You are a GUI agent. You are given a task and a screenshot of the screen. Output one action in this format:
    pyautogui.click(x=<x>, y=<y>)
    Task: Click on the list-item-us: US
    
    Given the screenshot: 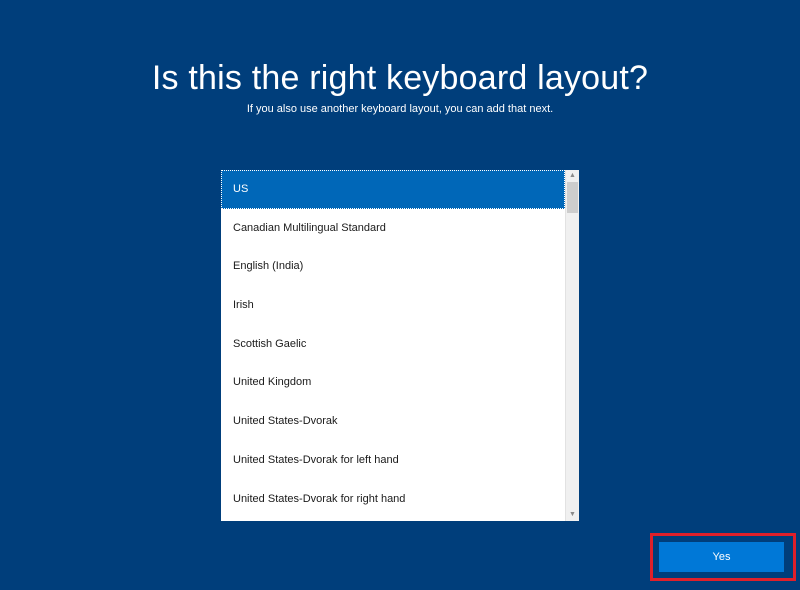 What is the action you would take?
    pyautogui.click(x=393, y=189)
    